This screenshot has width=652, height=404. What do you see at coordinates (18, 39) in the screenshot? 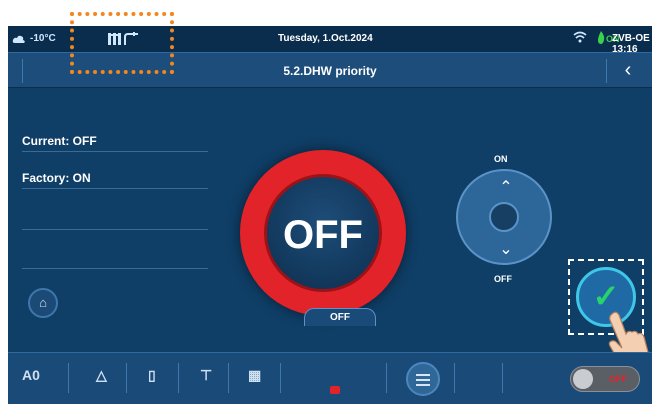
I see `cloud-icon` at bounding box center [18, 39].